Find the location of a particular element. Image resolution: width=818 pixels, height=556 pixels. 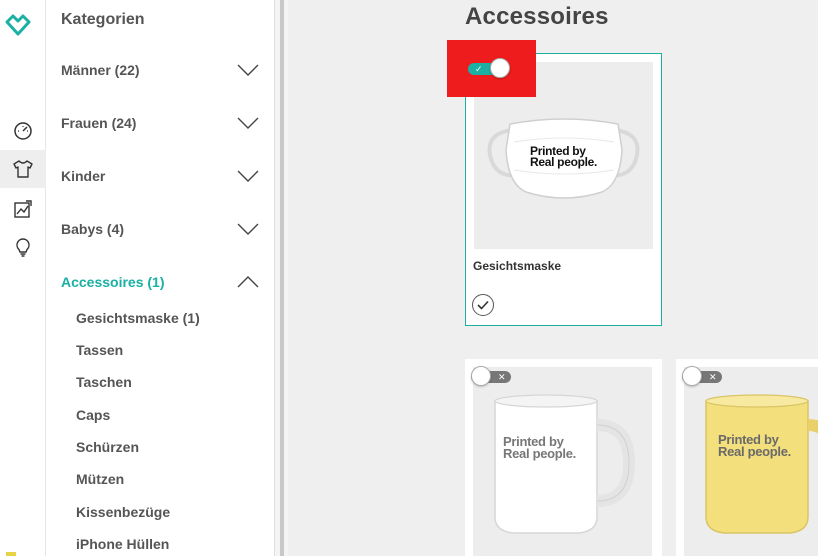

yellow-mug-illustration is located at coordinates (761, 464).